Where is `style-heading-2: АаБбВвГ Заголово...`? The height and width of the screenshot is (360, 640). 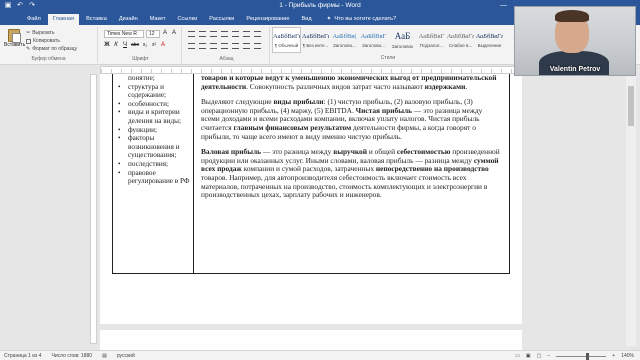 style-heading-2: АаБбВвГ Заголово... is located at coordinates (373, 40).